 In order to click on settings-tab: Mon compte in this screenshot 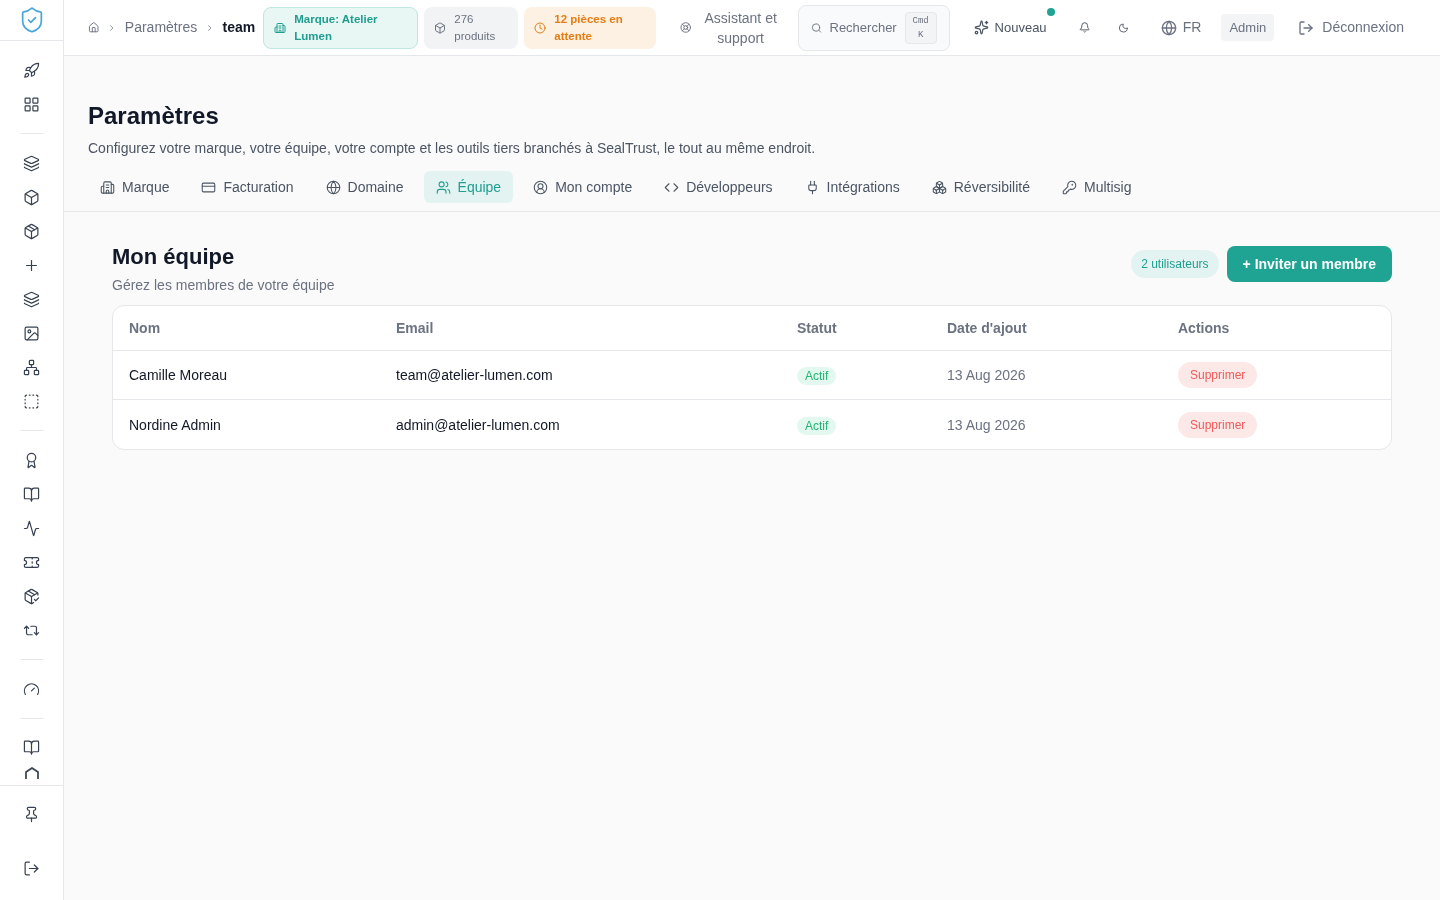, I will do `click(583, 187)`.